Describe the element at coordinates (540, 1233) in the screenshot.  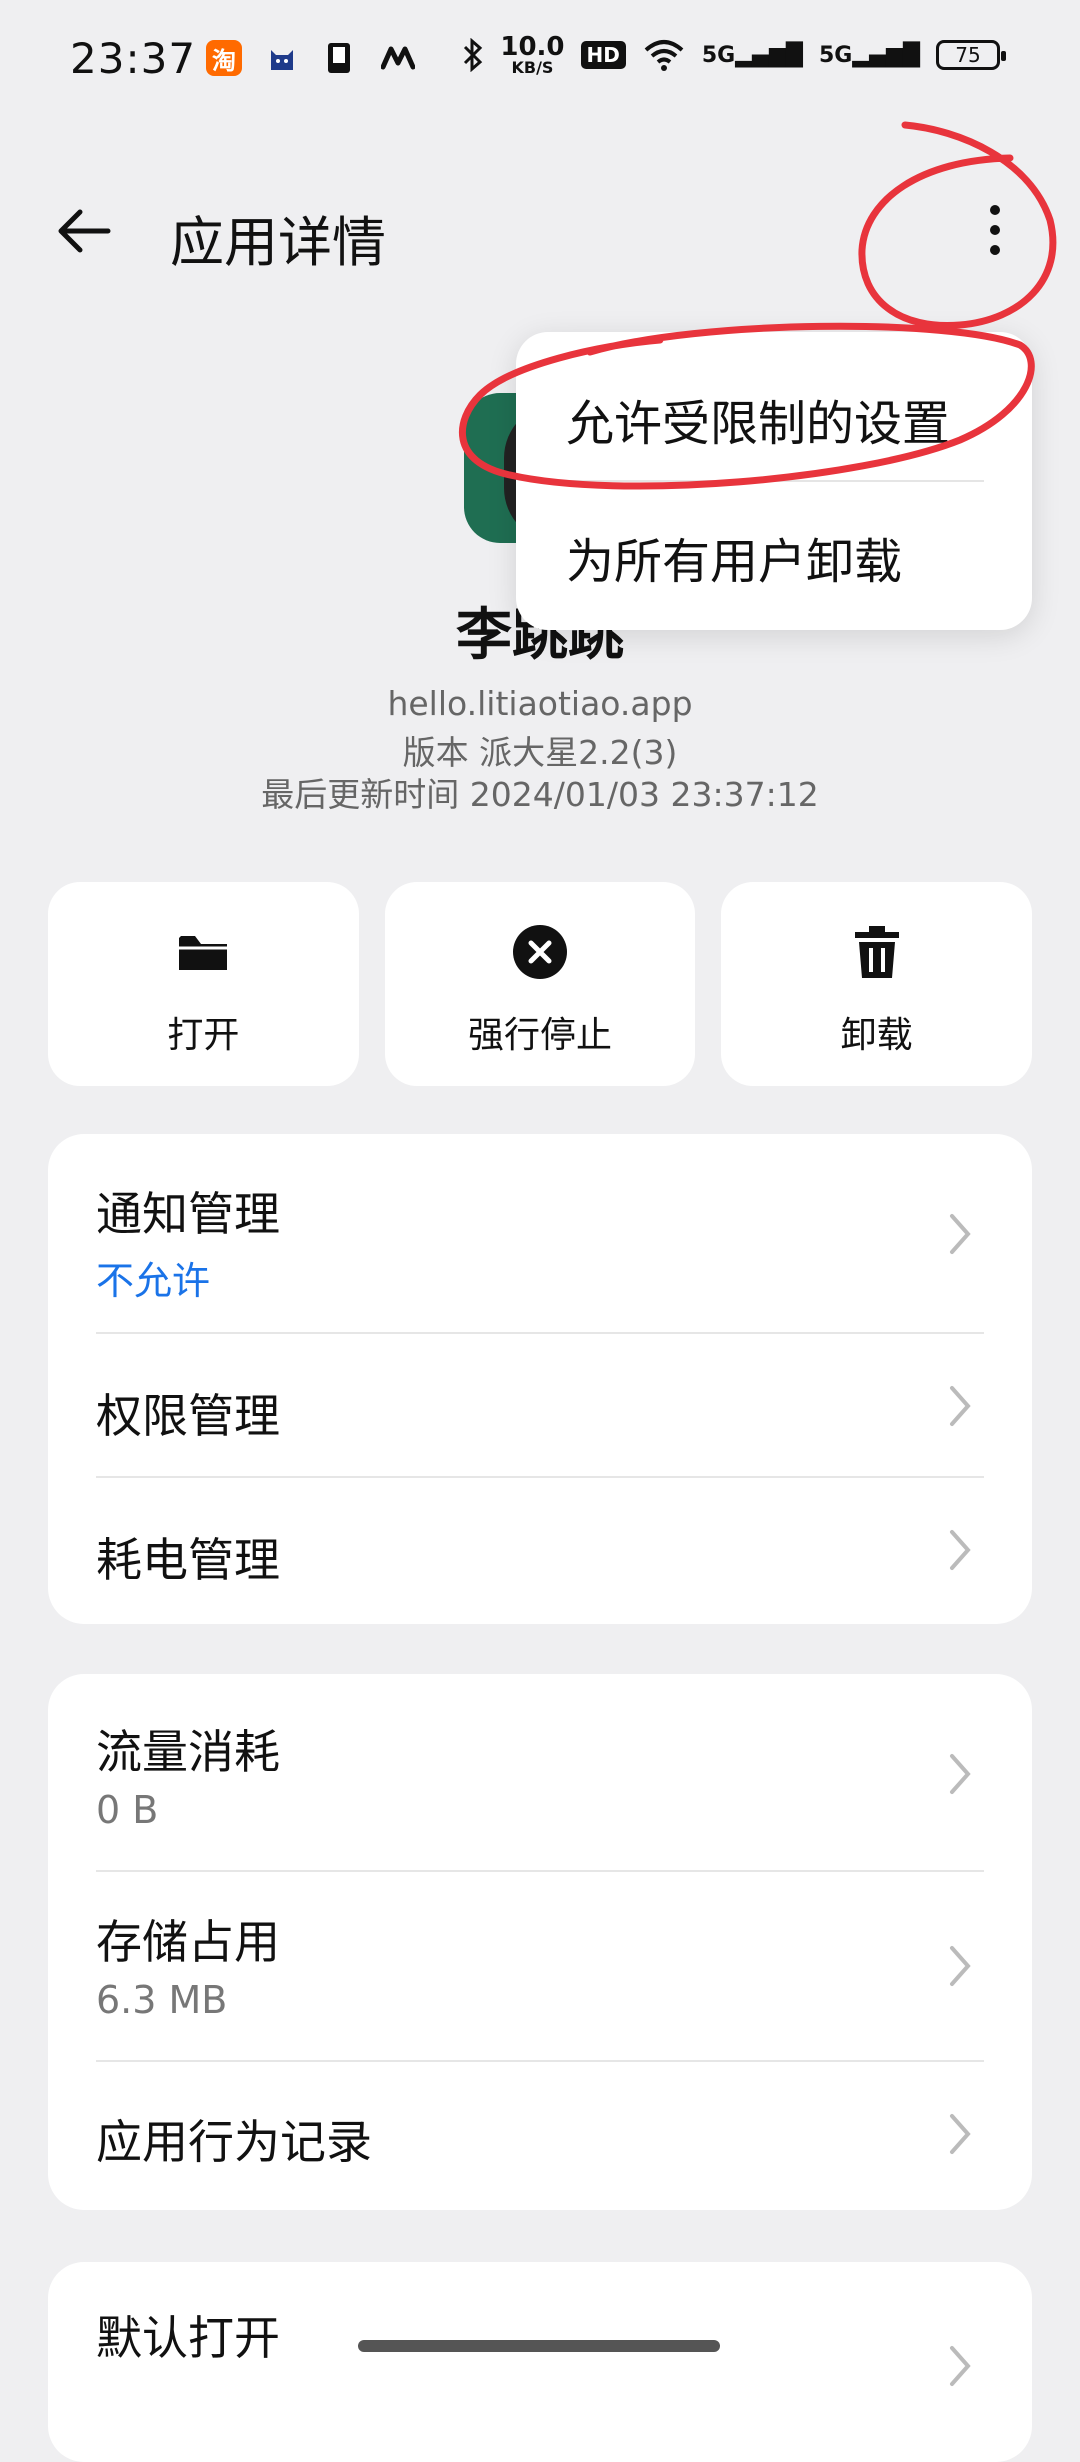
I see `notification-management-row: 通知管理 不允许` at that location.